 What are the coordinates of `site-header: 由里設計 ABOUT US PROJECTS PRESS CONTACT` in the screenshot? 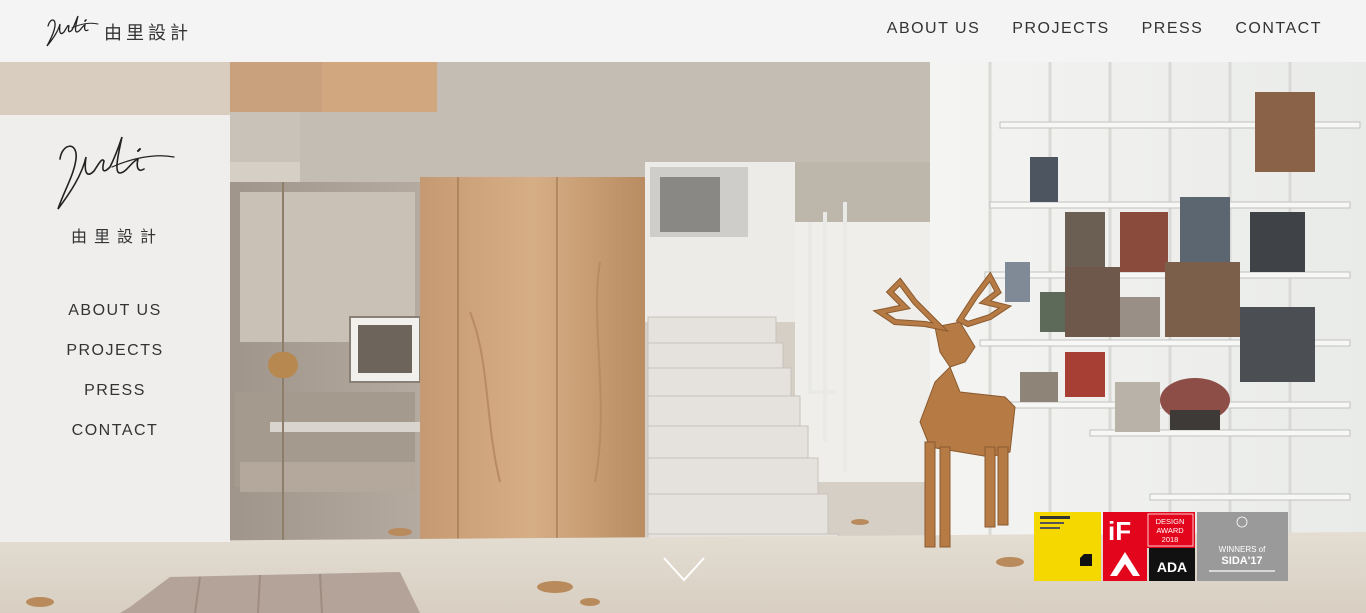 It's located at (683, 31).